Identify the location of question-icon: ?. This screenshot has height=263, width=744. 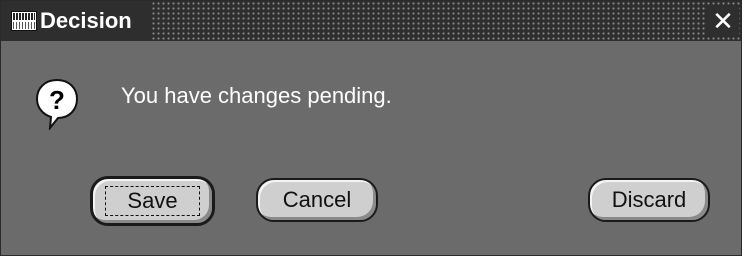
(57, 104).